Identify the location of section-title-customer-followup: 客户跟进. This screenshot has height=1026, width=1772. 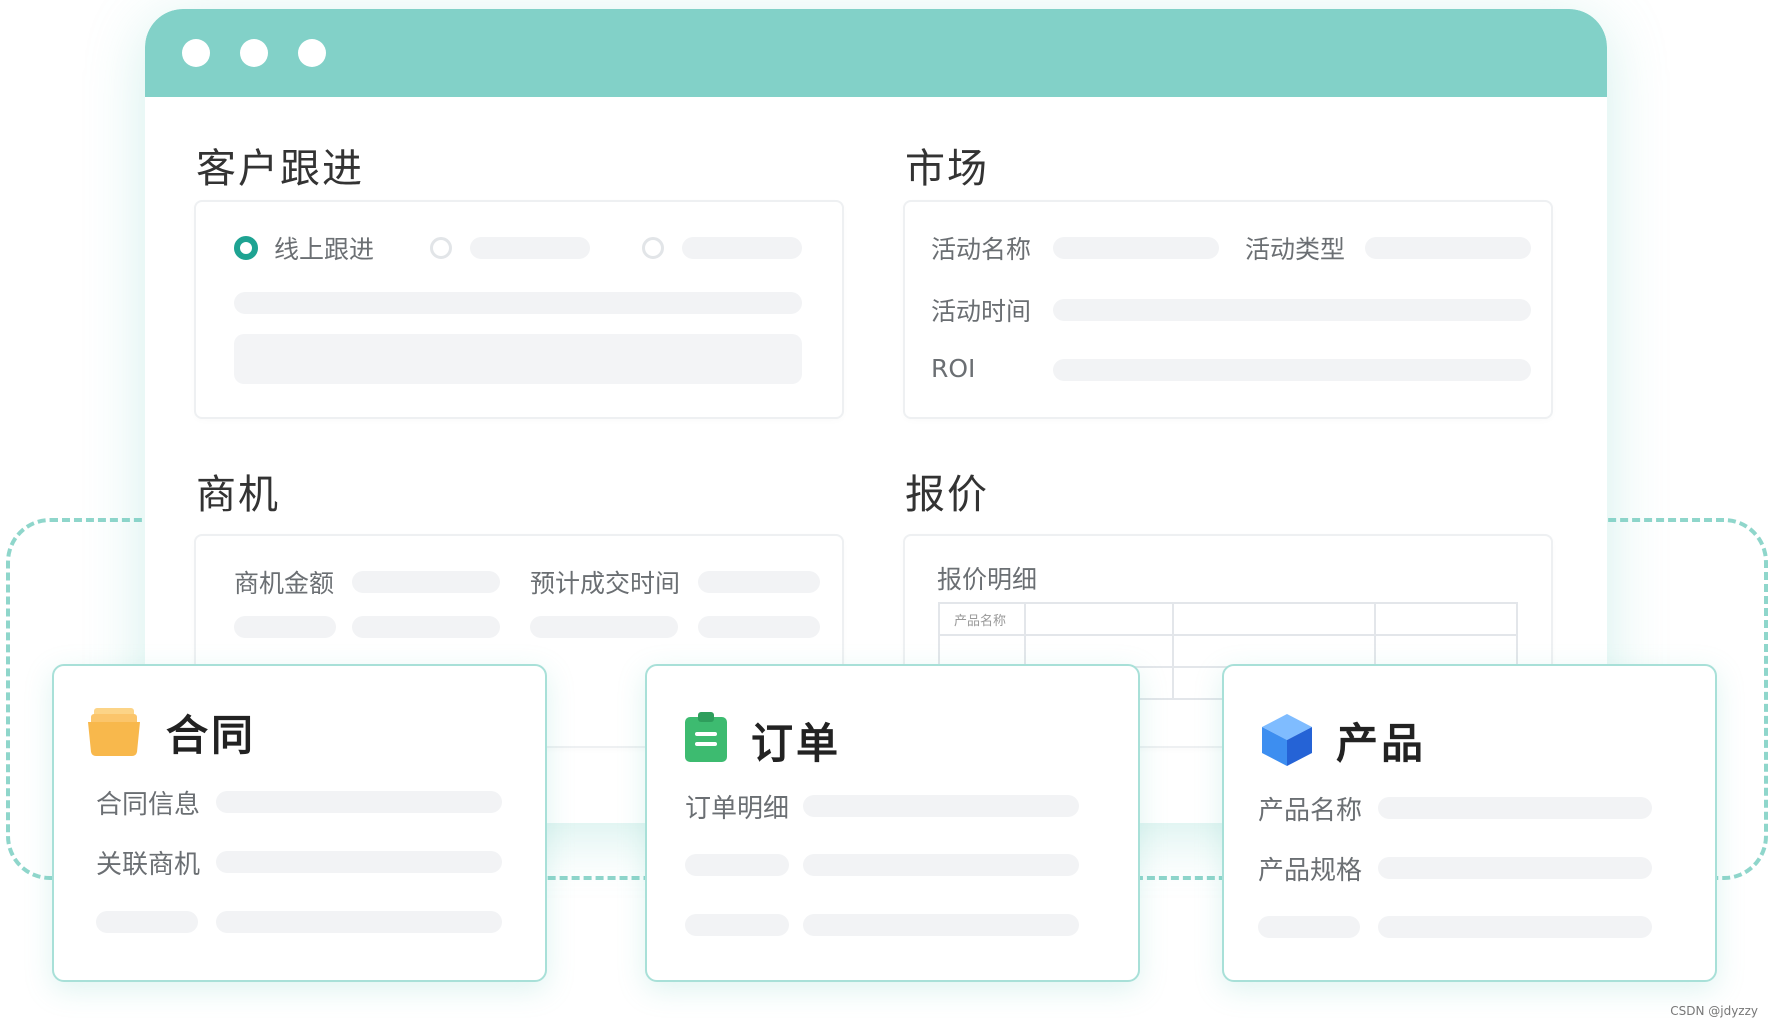
(280, 169).